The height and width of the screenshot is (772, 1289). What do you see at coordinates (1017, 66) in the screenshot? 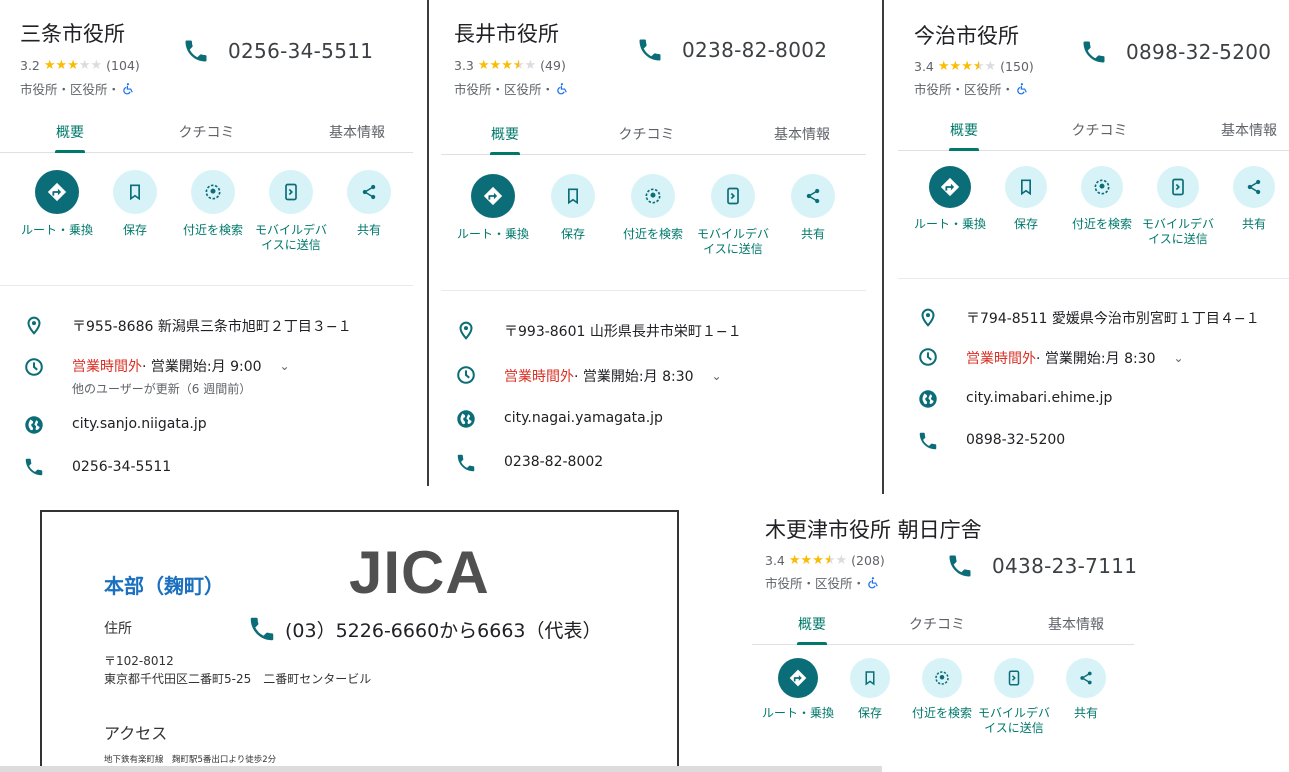
I see `review-count: (150)` at bounding box center [1017, 66].